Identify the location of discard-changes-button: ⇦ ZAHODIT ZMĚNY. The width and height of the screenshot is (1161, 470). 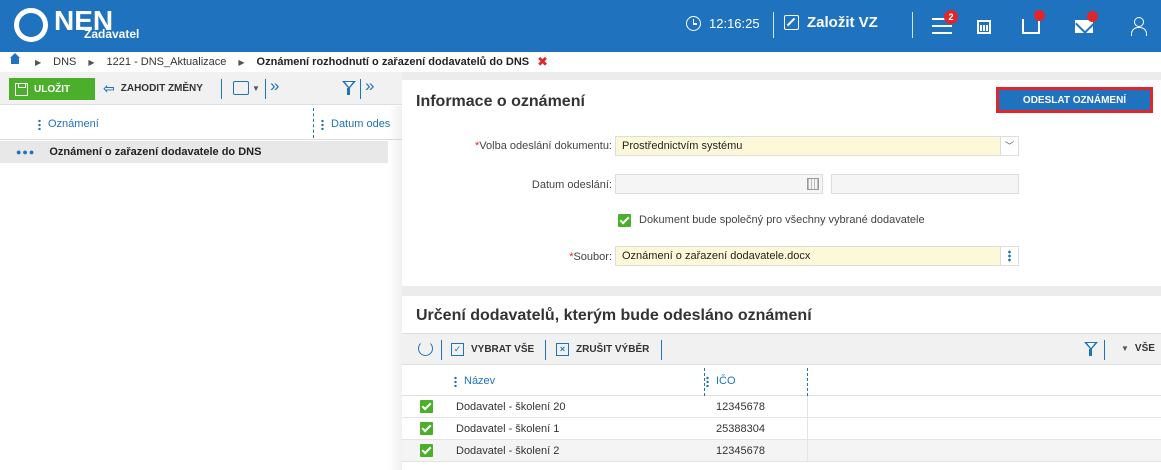
(153, 88).